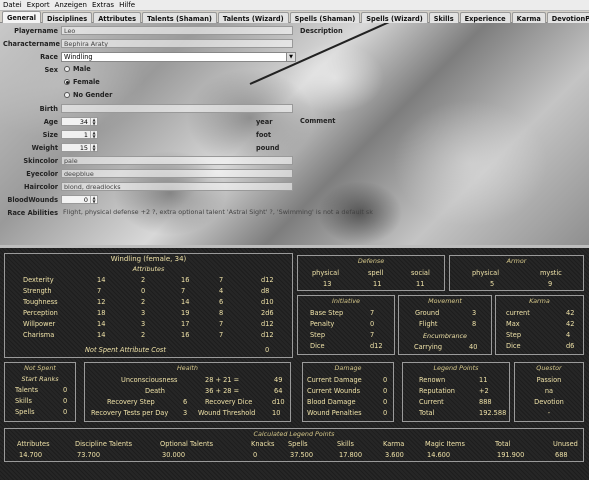 The width and height of the screenshot is (589, 480). Describe the element at coordinates (516, 273) in the screenshot. I see `armor-panel: Armor physical mystic 5 9` at that location.